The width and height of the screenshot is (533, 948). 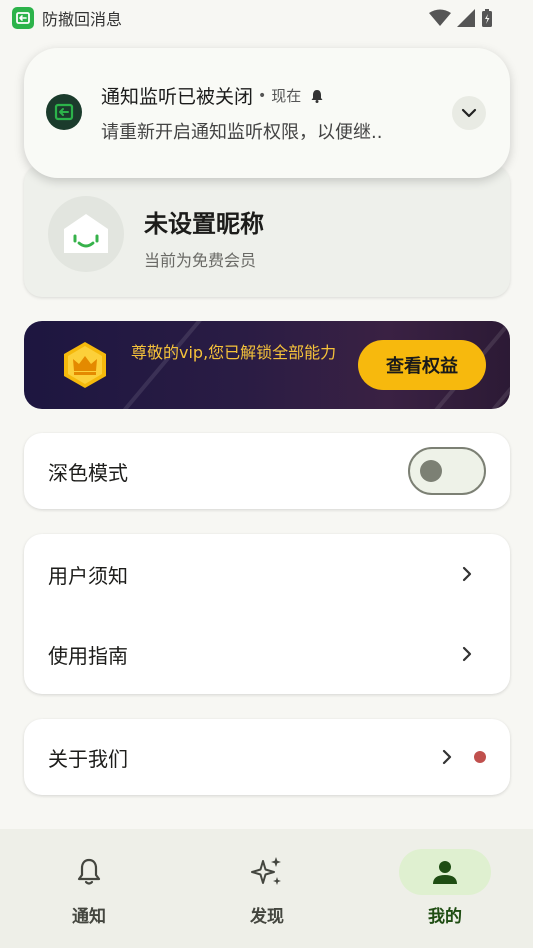 What do you see at coordinates (267, 872) in the screenshot?
I see `sparkle-icon` at bounding box center [267, 872].